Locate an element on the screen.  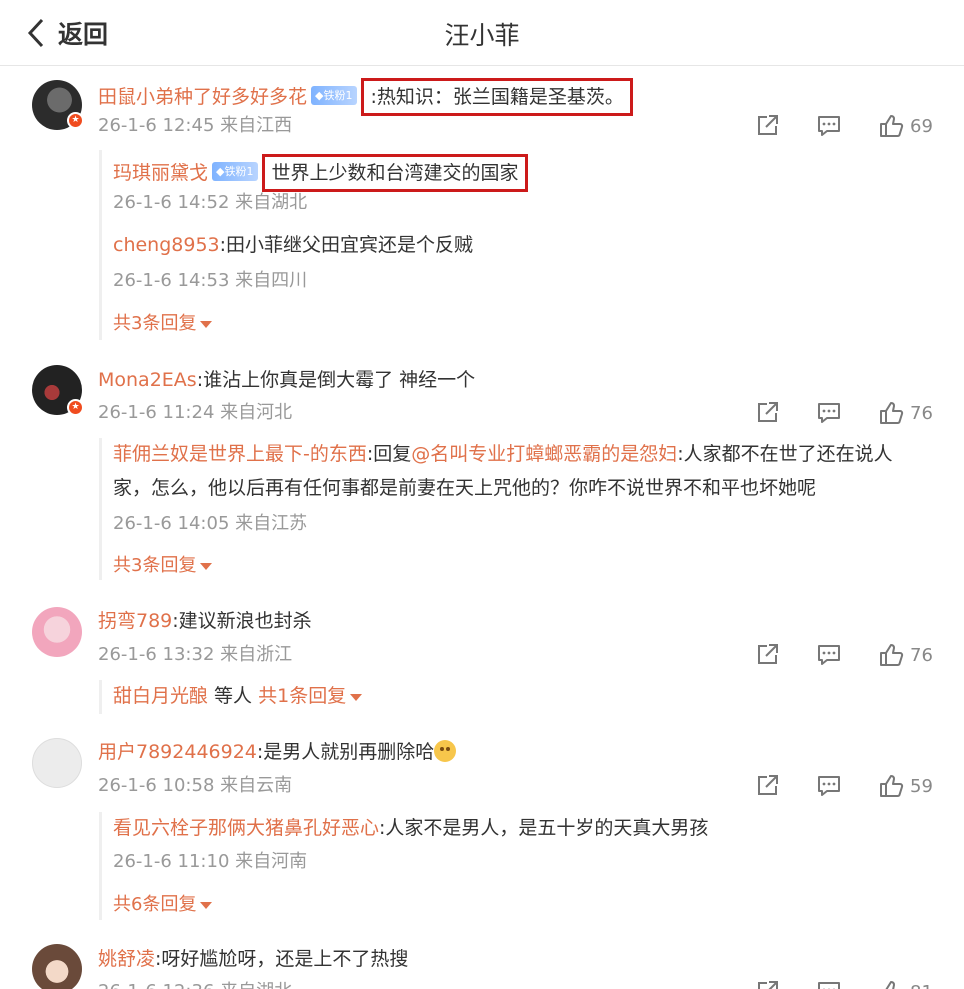
username-link: 拐弯789 is located at coordinates (135, 621).